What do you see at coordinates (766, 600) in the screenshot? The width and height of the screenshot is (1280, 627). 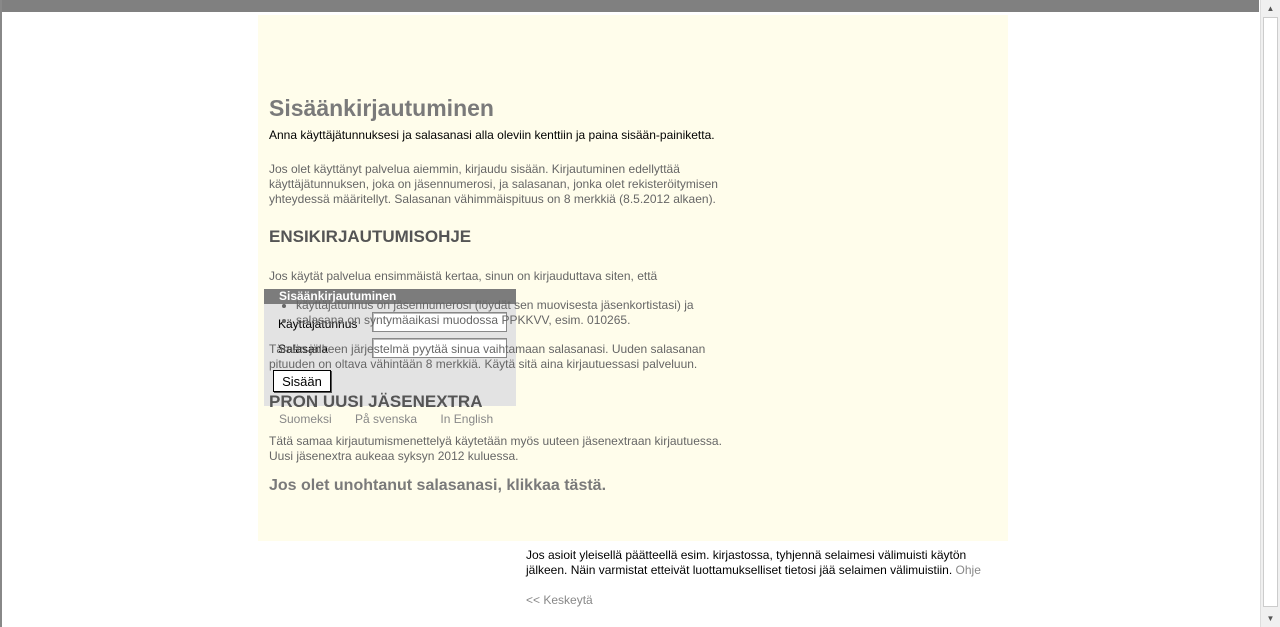 I see `cancel-link: << Keskeytä` at bounding box center [766, 600].